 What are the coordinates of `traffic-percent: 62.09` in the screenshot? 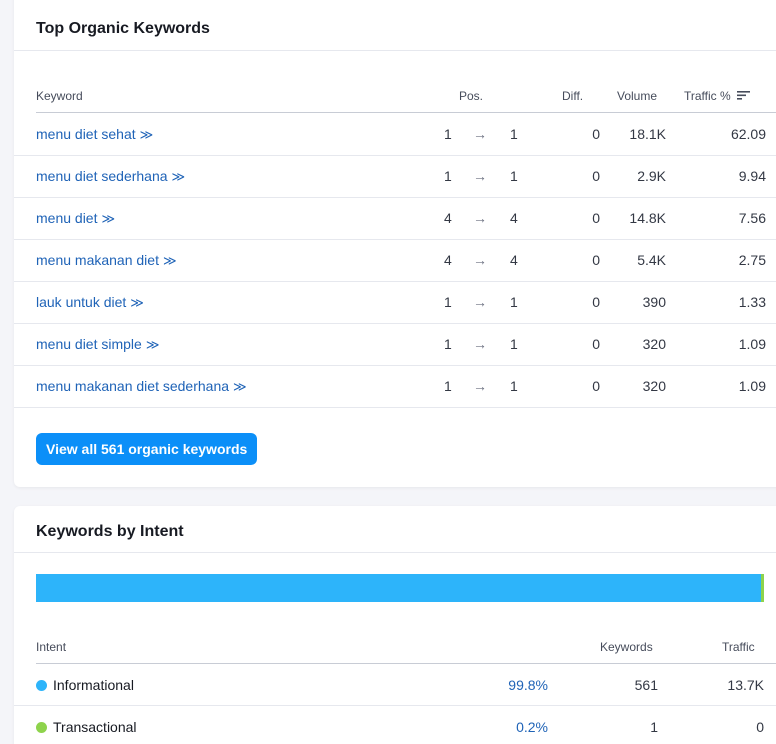 It's located at (748, 134).